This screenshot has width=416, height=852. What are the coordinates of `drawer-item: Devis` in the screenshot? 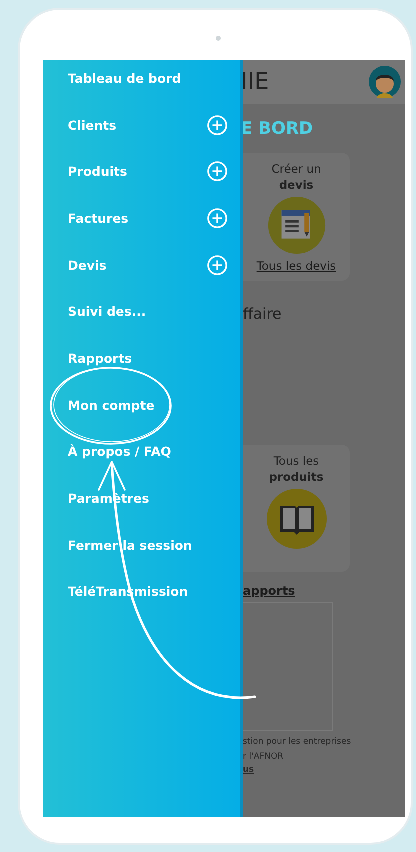 It's located at (87, 265).